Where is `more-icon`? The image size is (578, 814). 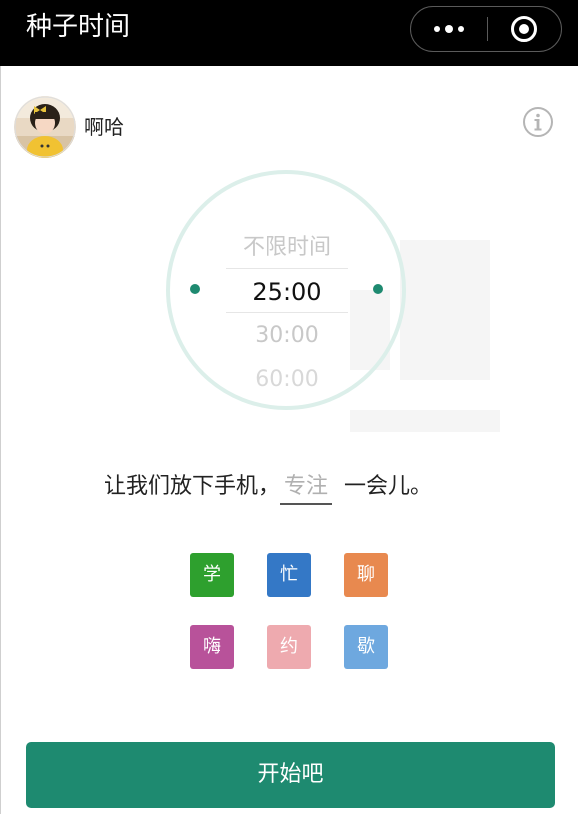 more-icon is located at coordinates (449, 28).